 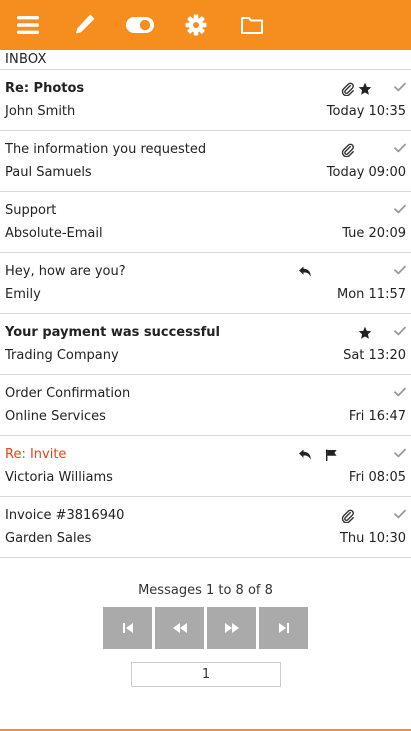 I want to click on message-sender: Emily, so click(x=23, y=294).